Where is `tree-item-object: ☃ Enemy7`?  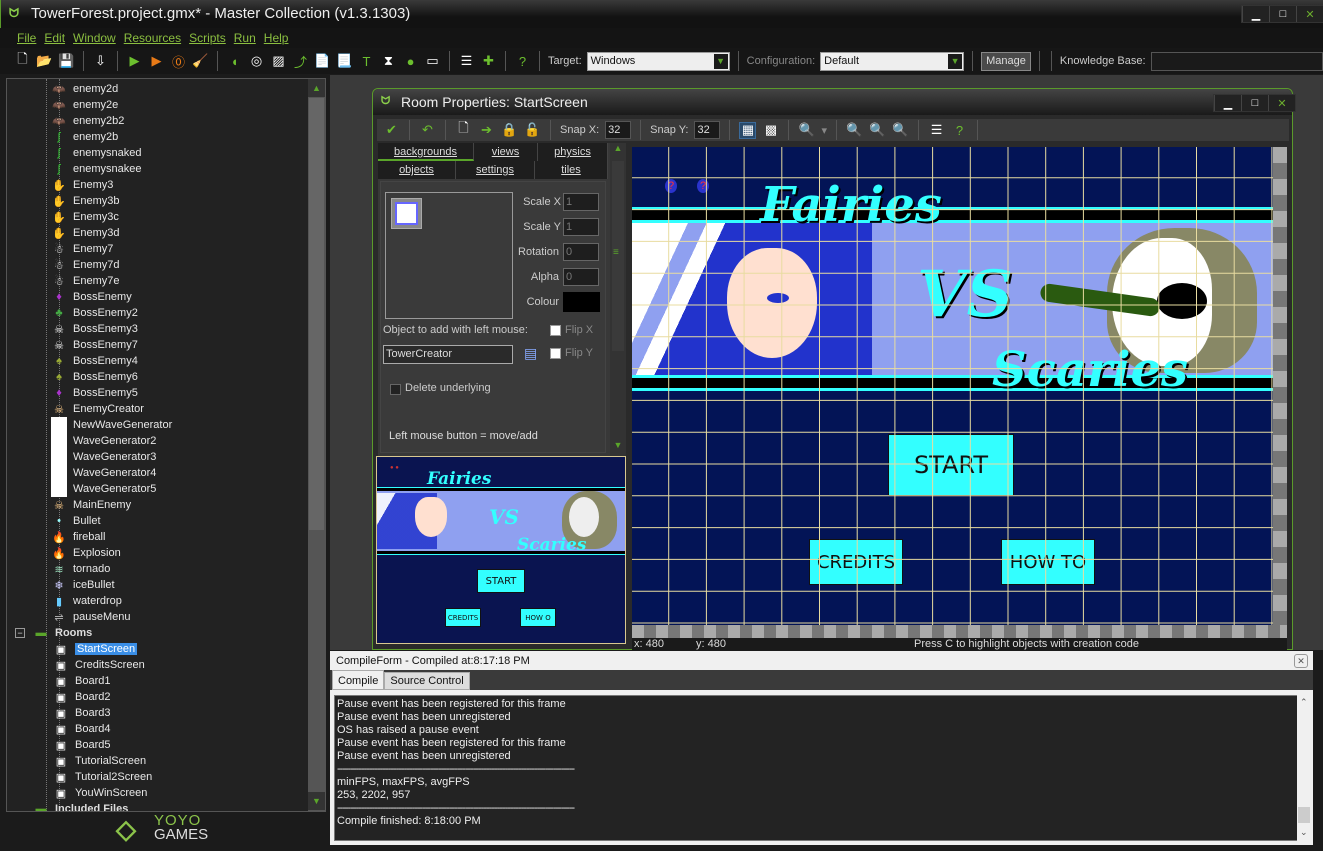
tree-item-object: ☃ Enemy7 is located at coordinates (82, 249).